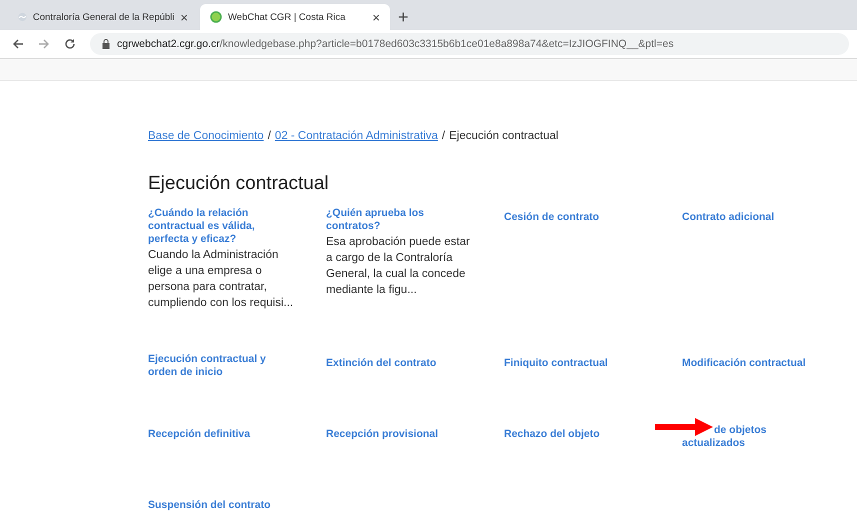 The image size is (857, 525). What do you see at coordinates (728, 217) in the screenshot?
I see `article-link: Contrato adicional` at bounding box center [728, 217].